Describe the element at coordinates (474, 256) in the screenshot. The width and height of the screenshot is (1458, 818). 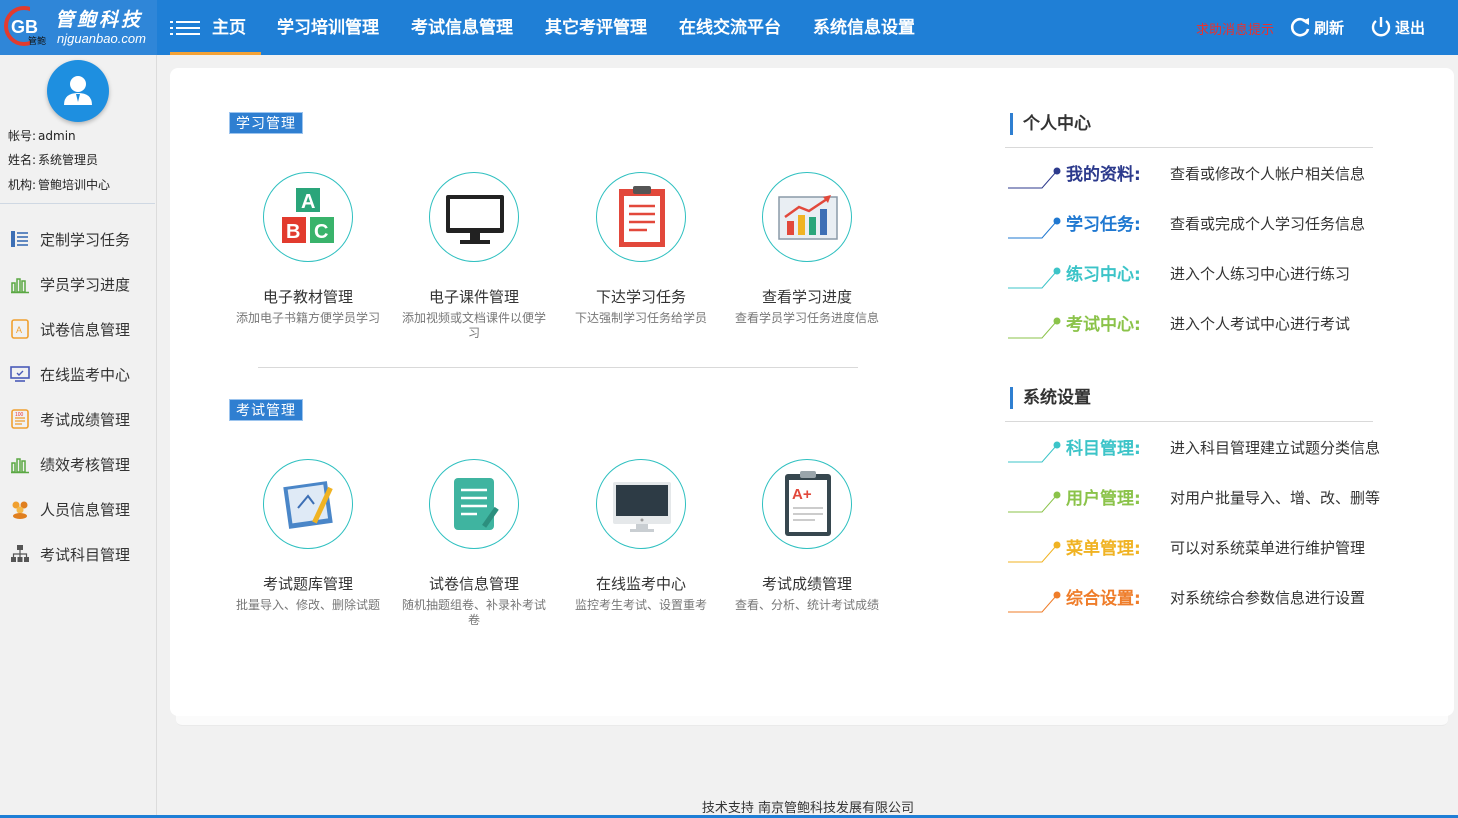
I see `module-courseware: 电子课件管理 添加视频或文档课件以便学习` at that location.